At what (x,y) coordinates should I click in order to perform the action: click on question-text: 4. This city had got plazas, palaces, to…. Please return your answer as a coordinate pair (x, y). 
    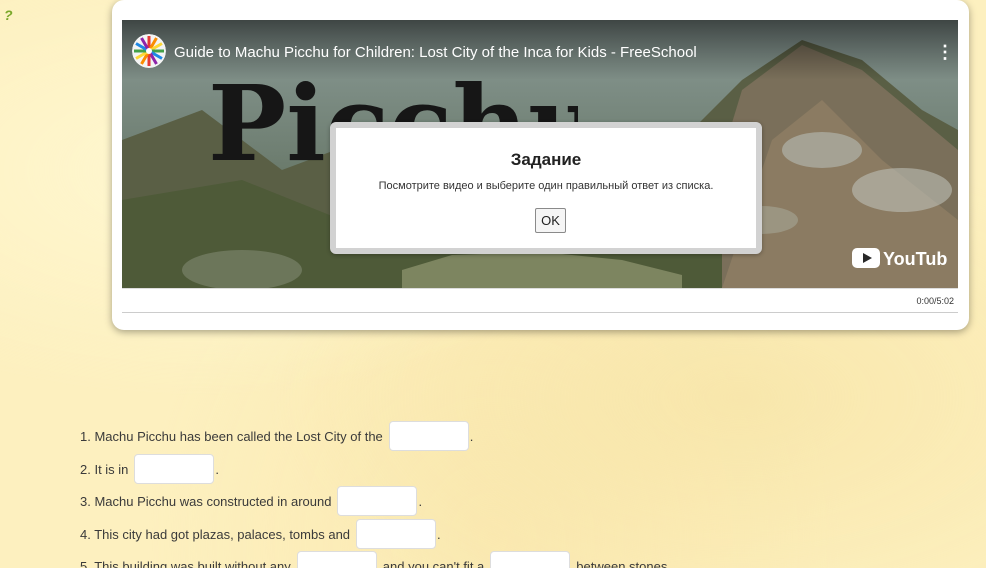
    Looking at the image, I should click on (215, 534).